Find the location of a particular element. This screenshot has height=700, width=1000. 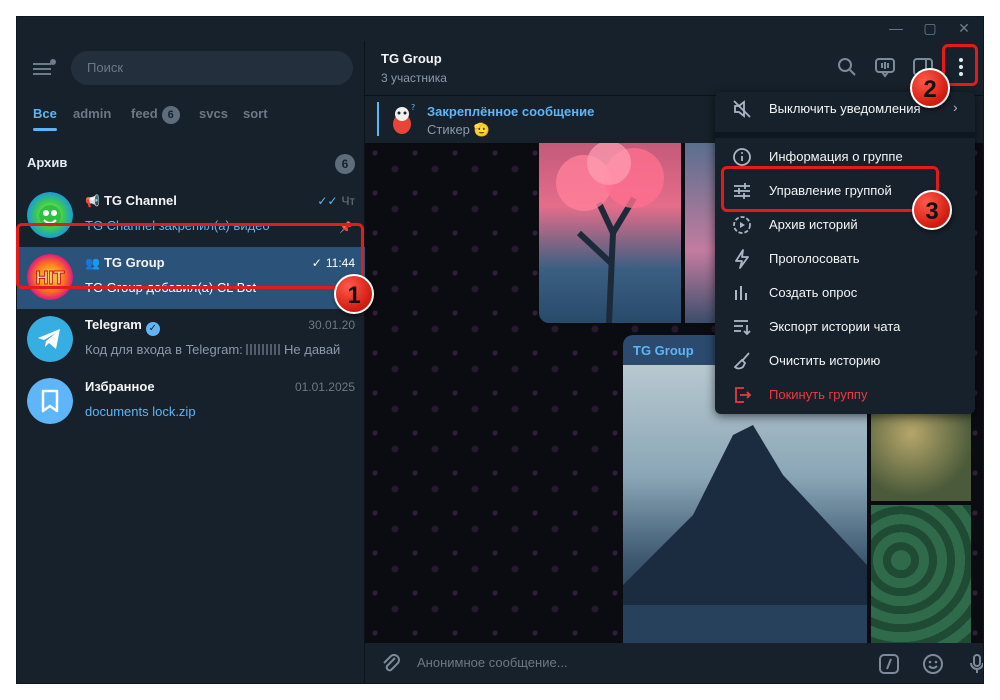

menu-item-export-history: Экспорт истории чата is located at coordinates (845, 327).